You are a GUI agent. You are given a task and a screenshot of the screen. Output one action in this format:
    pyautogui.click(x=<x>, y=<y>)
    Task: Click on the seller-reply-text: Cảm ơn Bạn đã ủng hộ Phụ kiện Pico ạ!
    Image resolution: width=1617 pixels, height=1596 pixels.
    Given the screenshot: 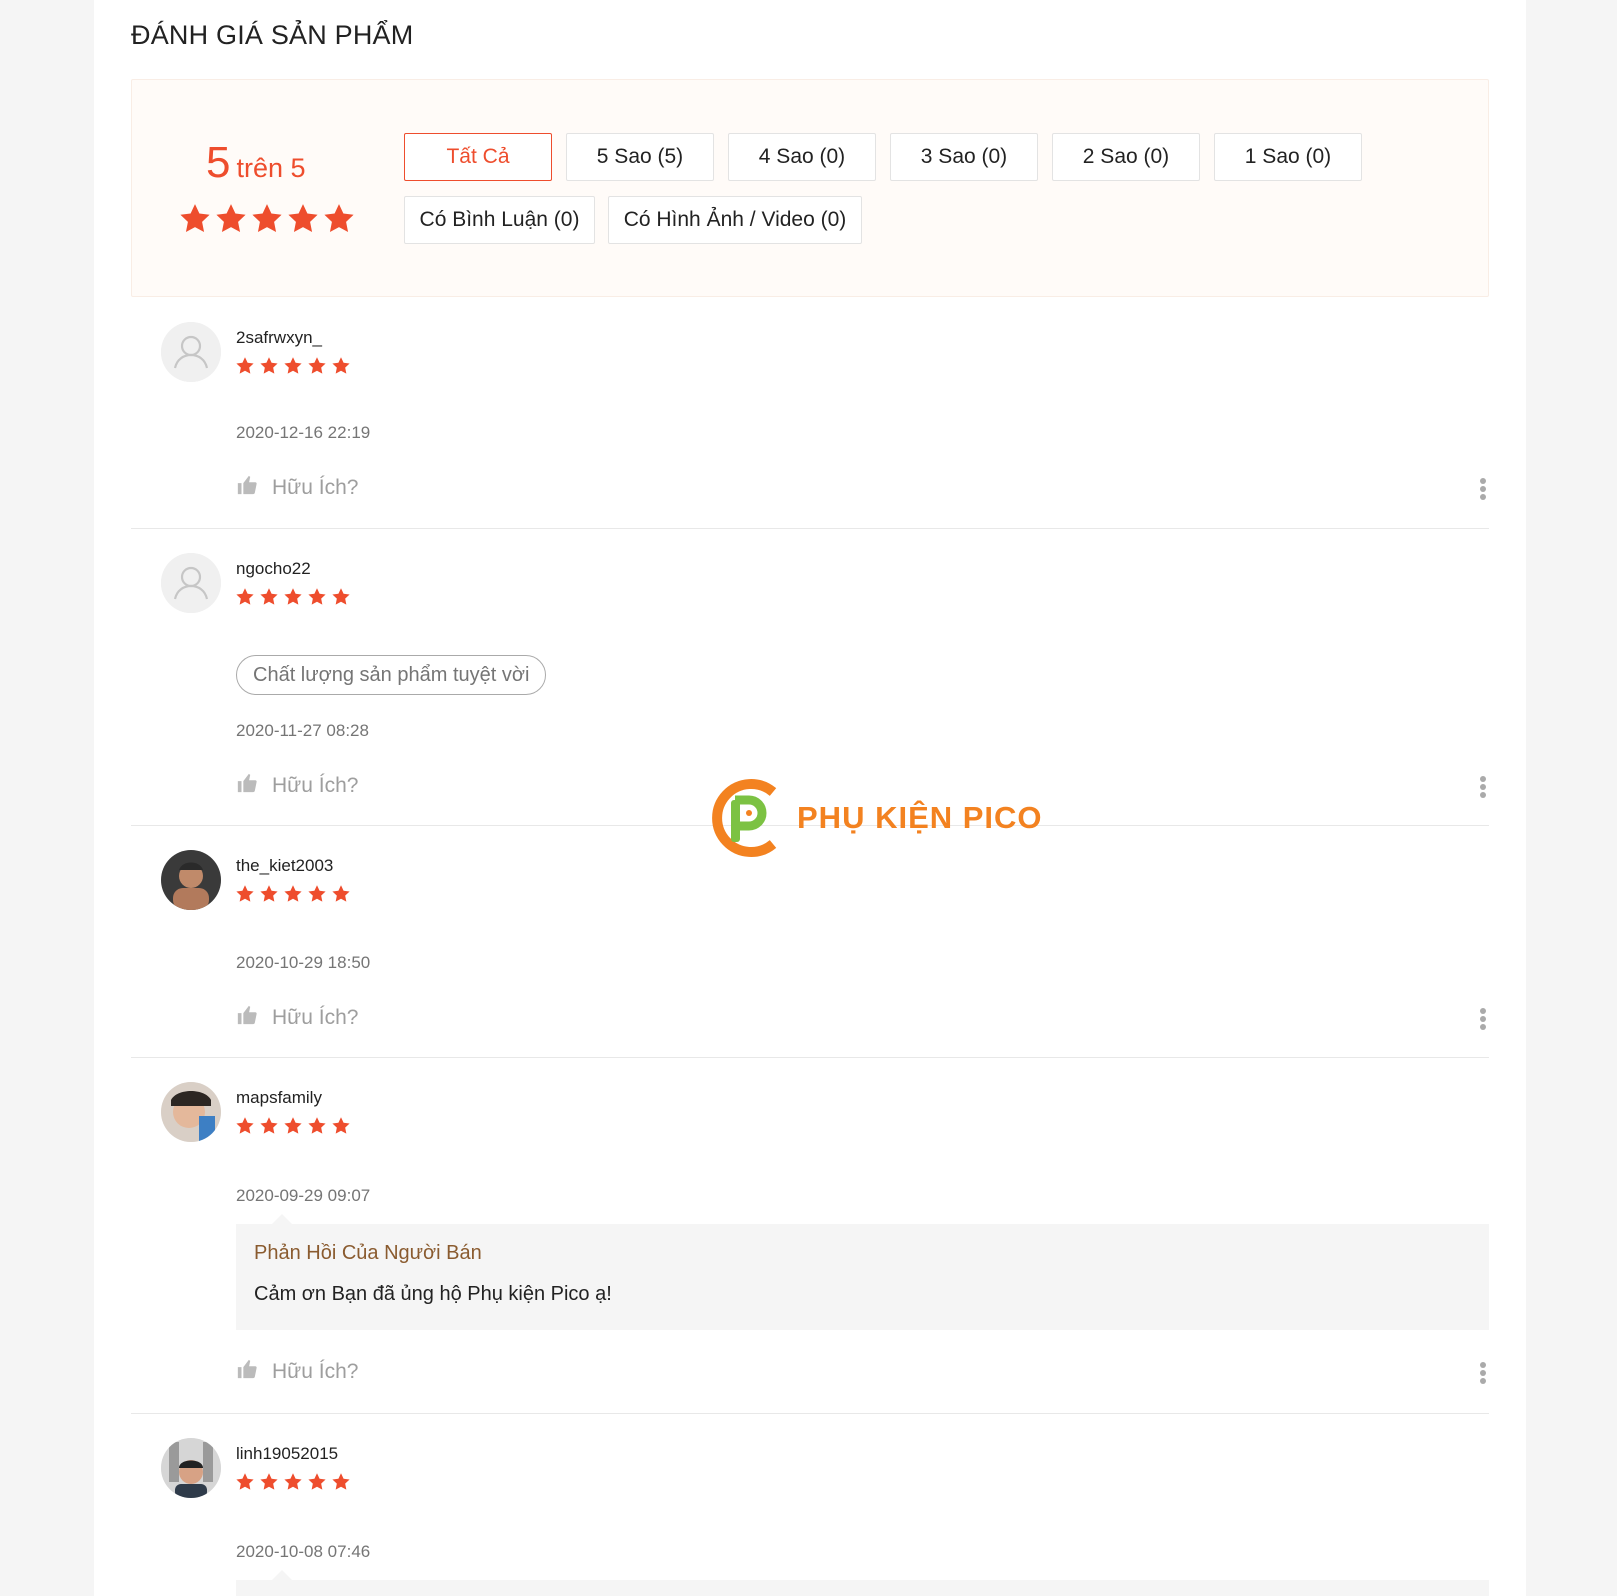 What is the action you would take?
    pyautogui.click(x=433, y=1294)
    